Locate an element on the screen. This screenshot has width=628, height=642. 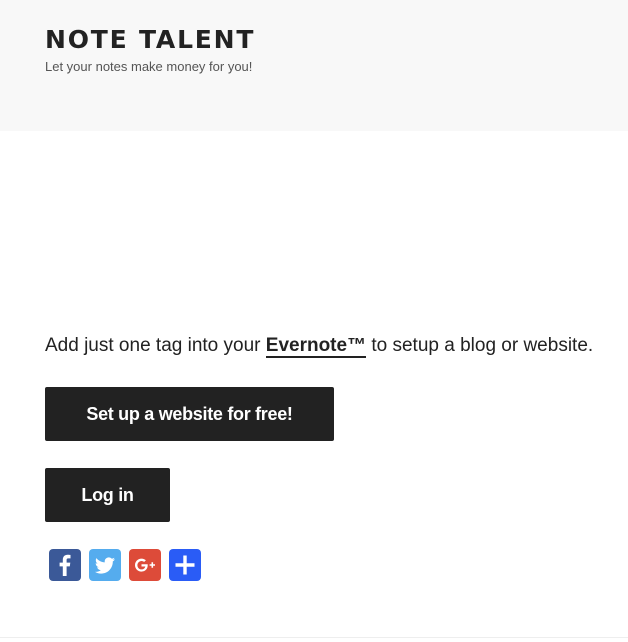
facebook-share-button is located at coordinates (65, 565).